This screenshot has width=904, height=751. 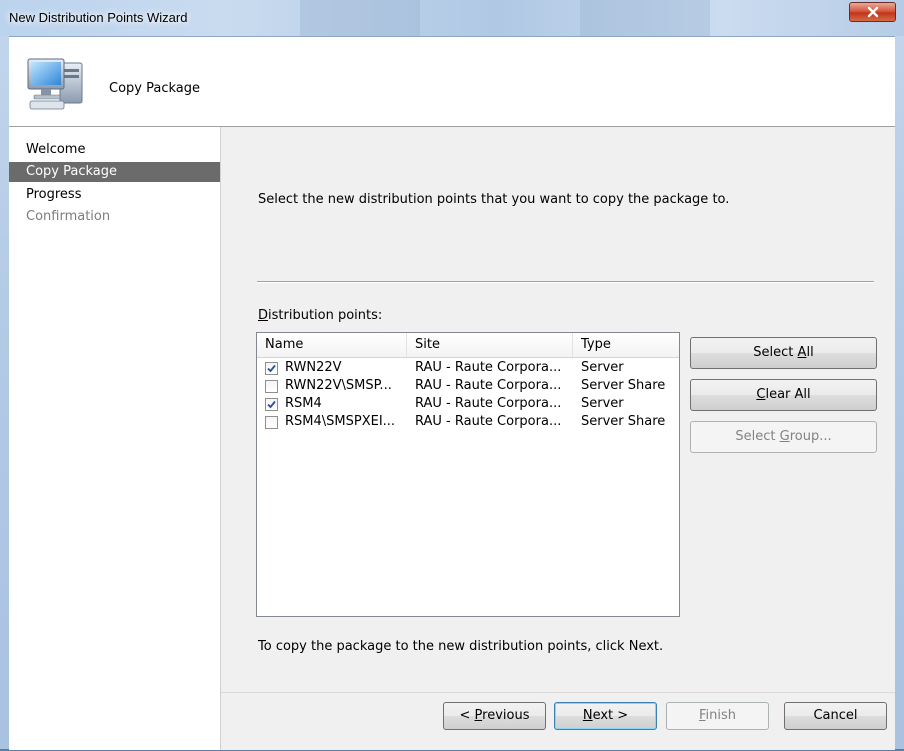 I want to click on button-mnemonic: G, so click(x=784, y=436).